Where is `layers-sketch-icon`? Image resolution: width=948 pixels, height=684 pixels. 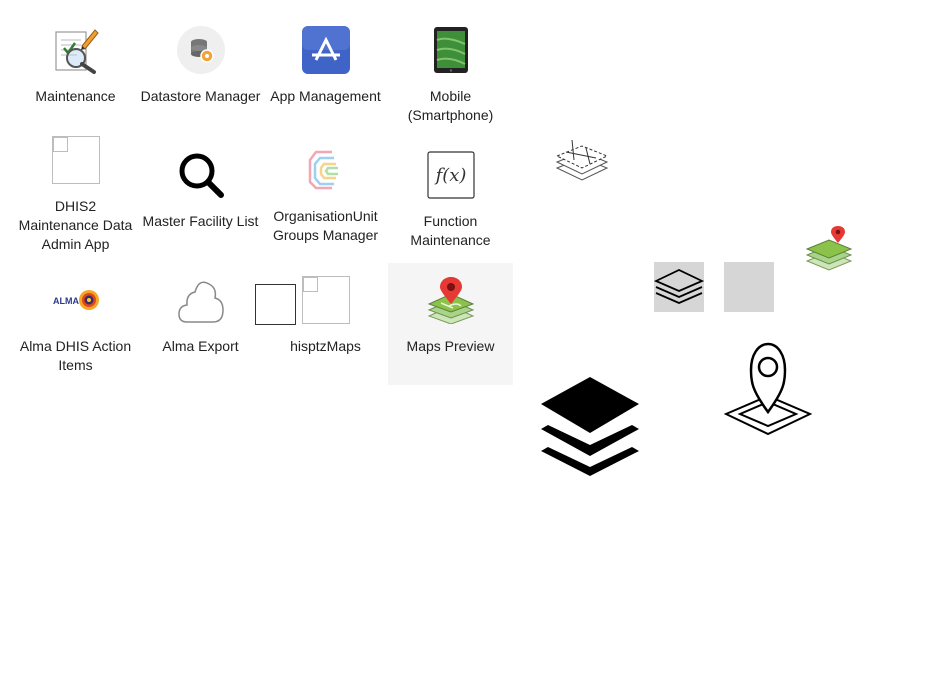
layers-sketch-icon is located at coordinates (582, 160).